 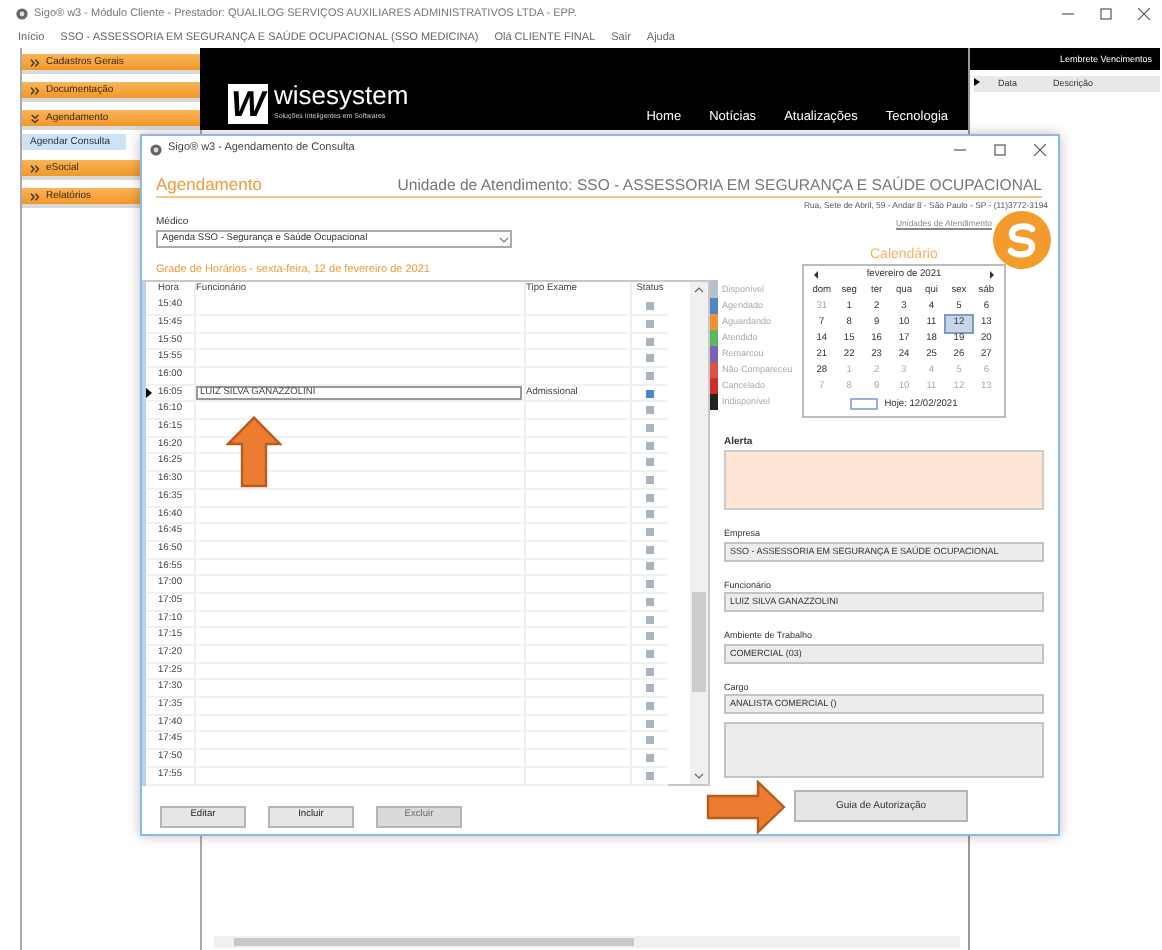 I want to click on logo-text: wisesystem, so click(x=341, y=96).